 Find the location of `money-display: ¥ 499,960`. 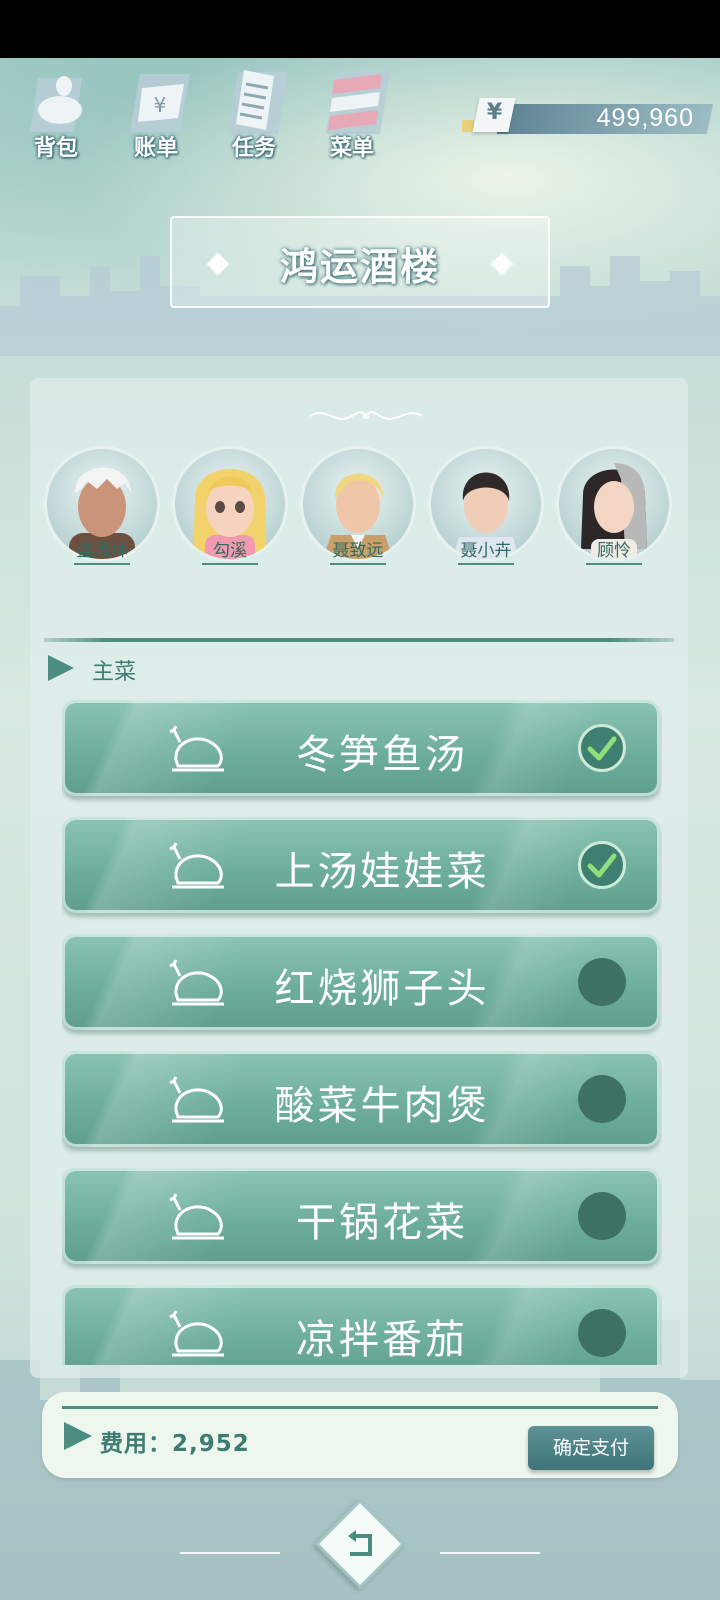

money-display: ¥ 499,960 is located at coordinates (587, 118).